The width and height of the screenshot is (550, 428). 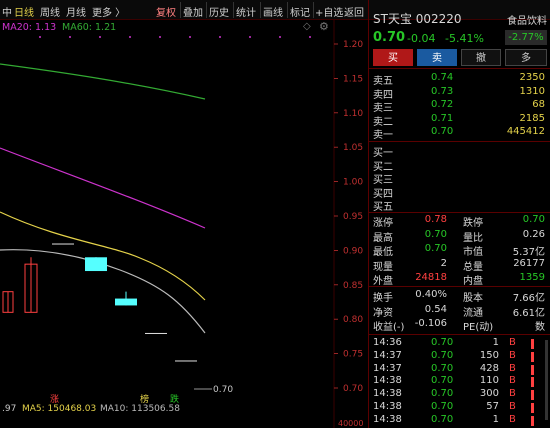 I want to click on stat-row: 现量 2 总量 26177, so click(x=459, y=265).